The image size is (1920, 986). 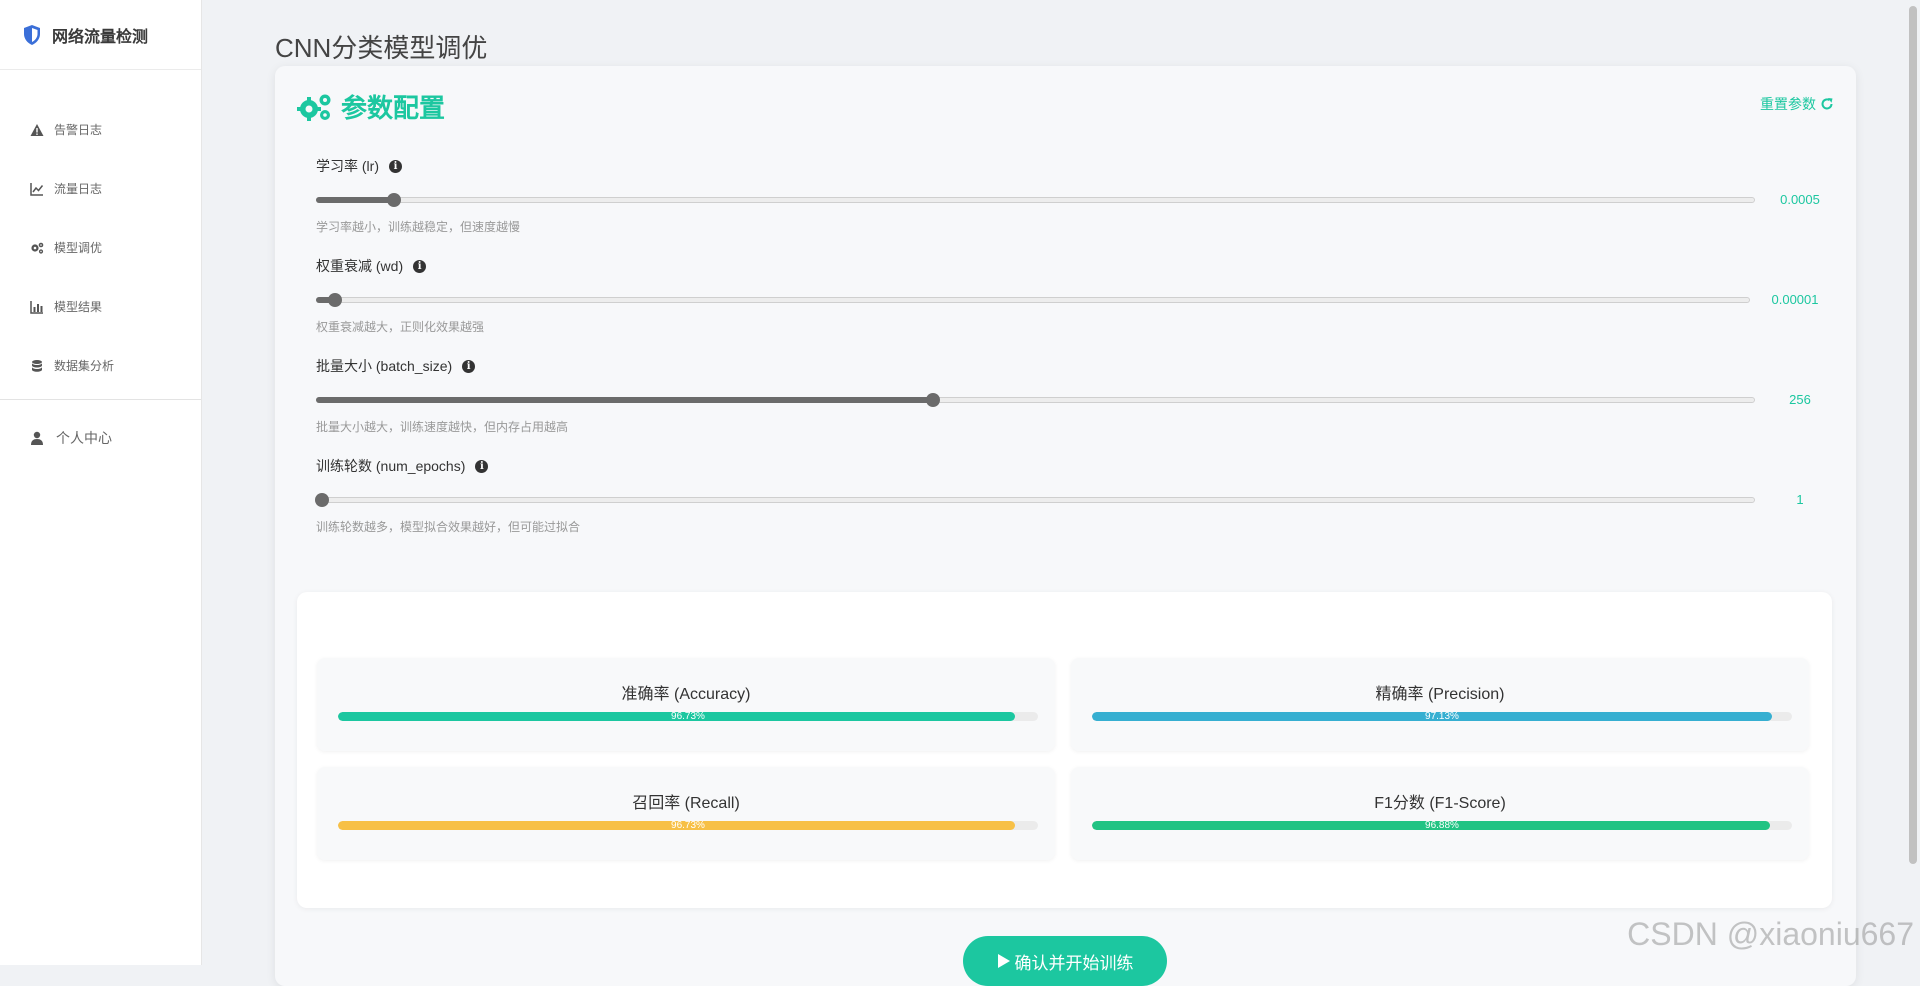 What do you see at coordinates (84, 437) in the screenshot?
I see `sidebar-item-label: 个人中心` at bounding box center [84, 437].